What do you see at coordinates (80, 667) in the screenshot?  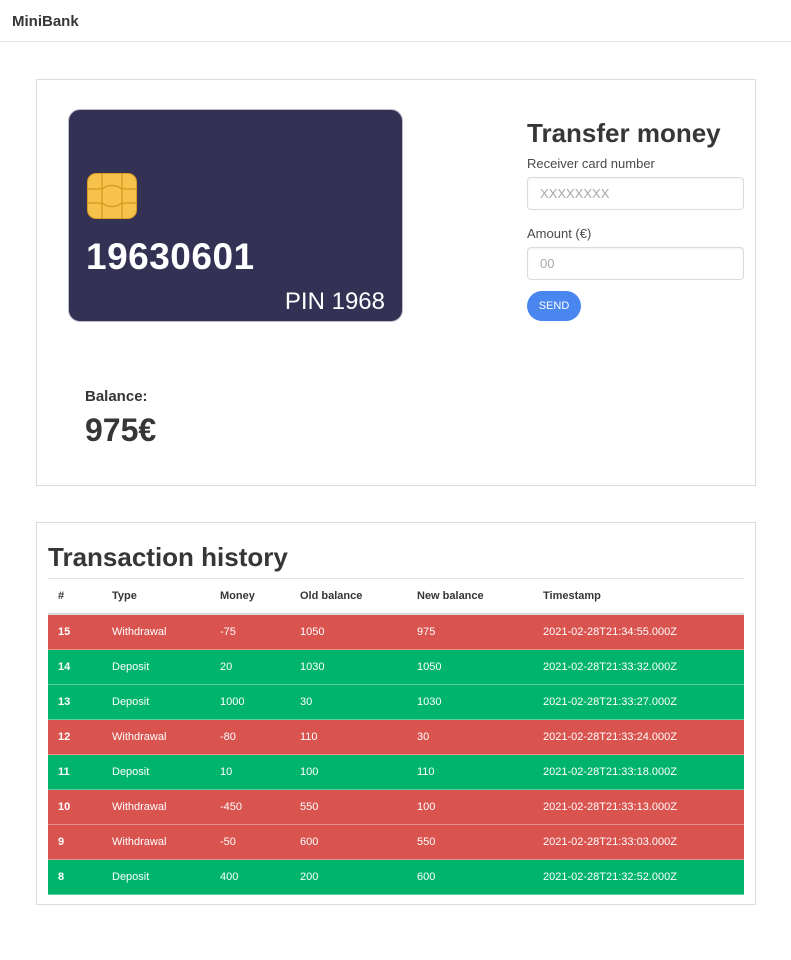 I see `cell-id: 14` at bounding box center [80, 667].